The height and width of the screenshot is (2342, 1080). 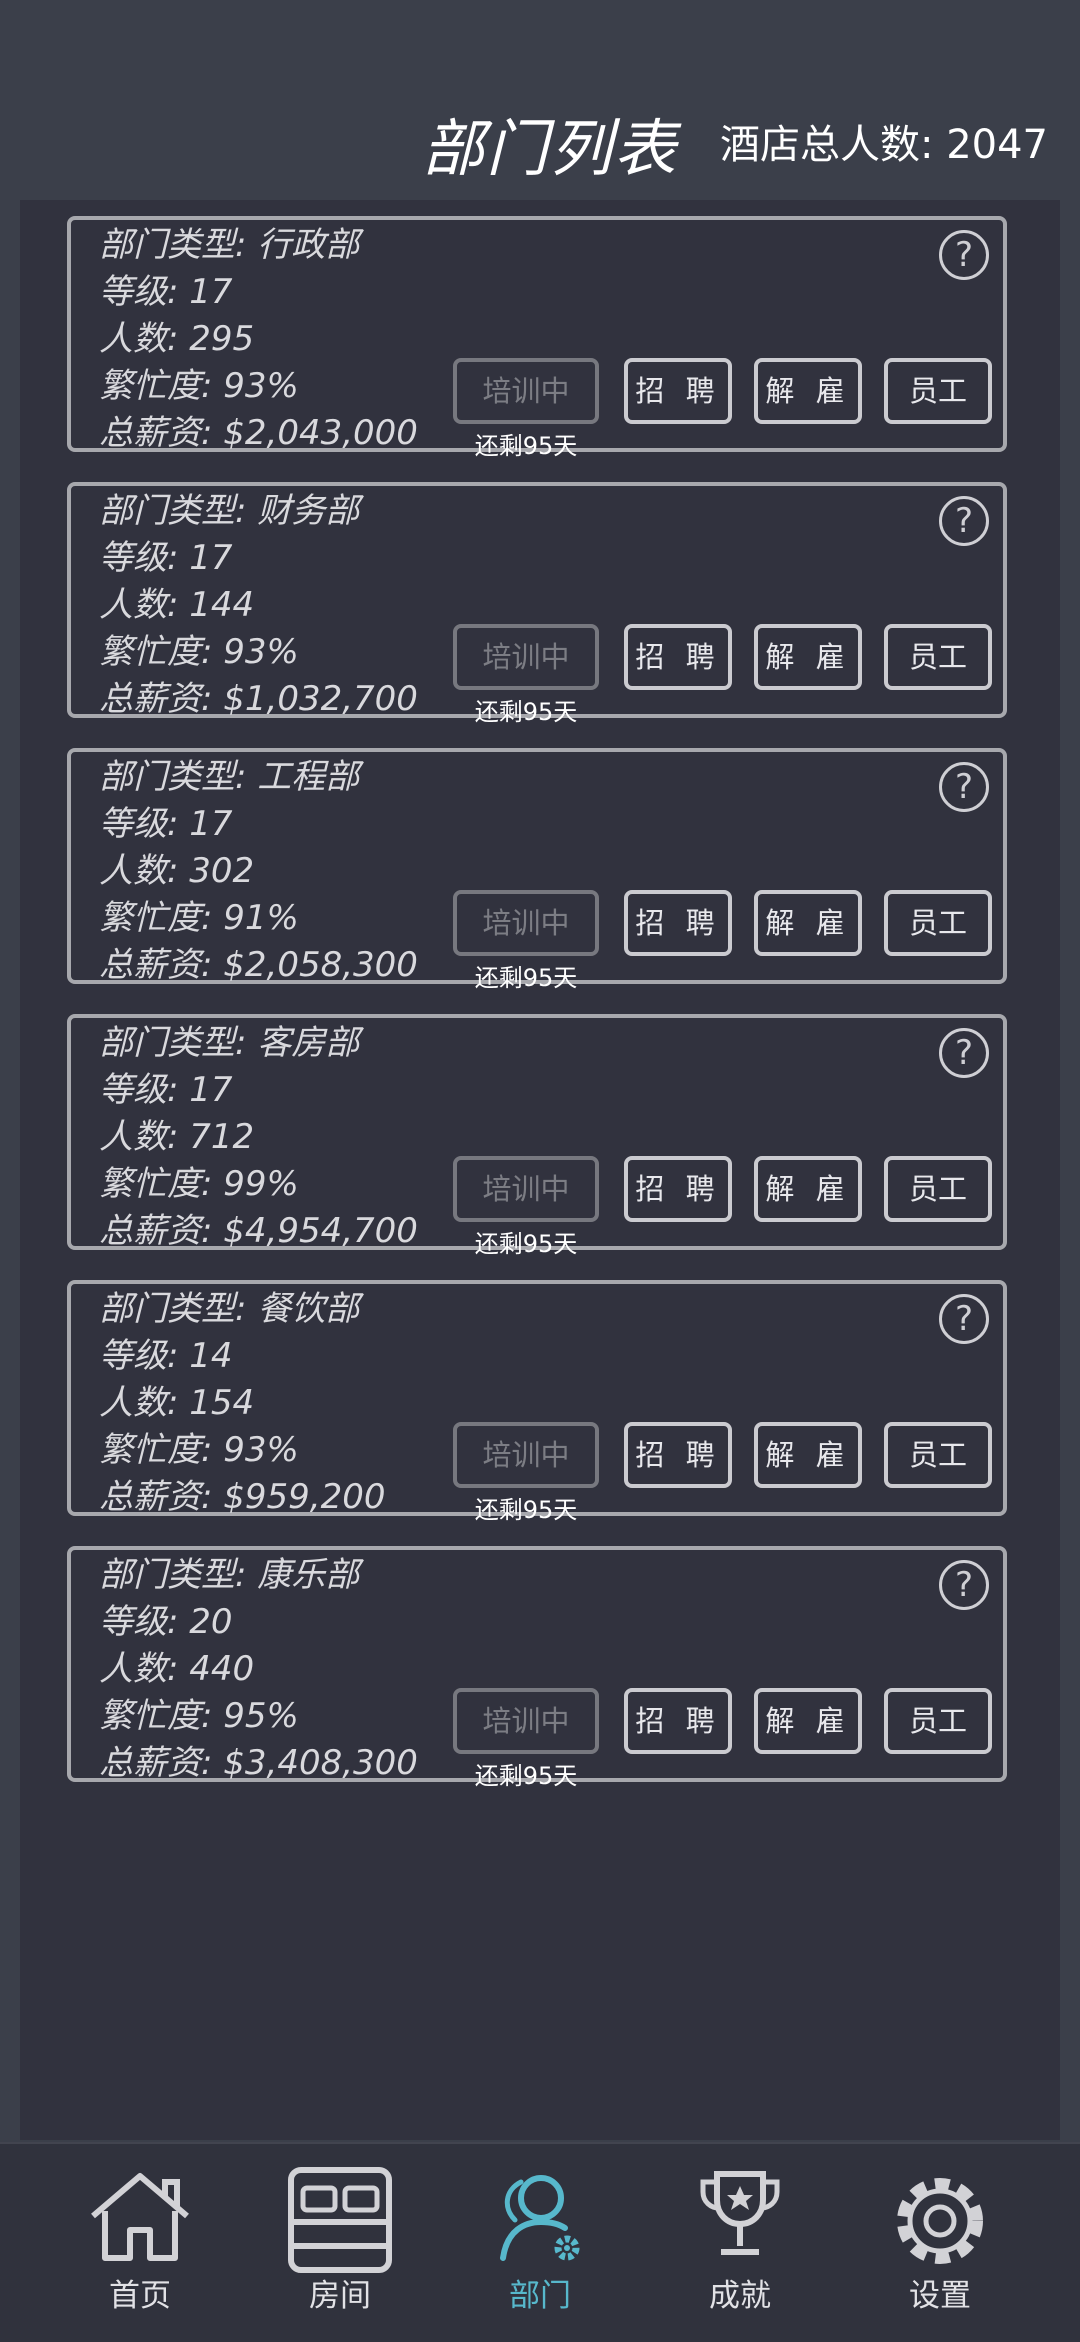 What do you see at coordinates (258, 965) in the screenshot?
I see `department-salary: 总薪资: $2,058,300` at bounding box center [258, 965].